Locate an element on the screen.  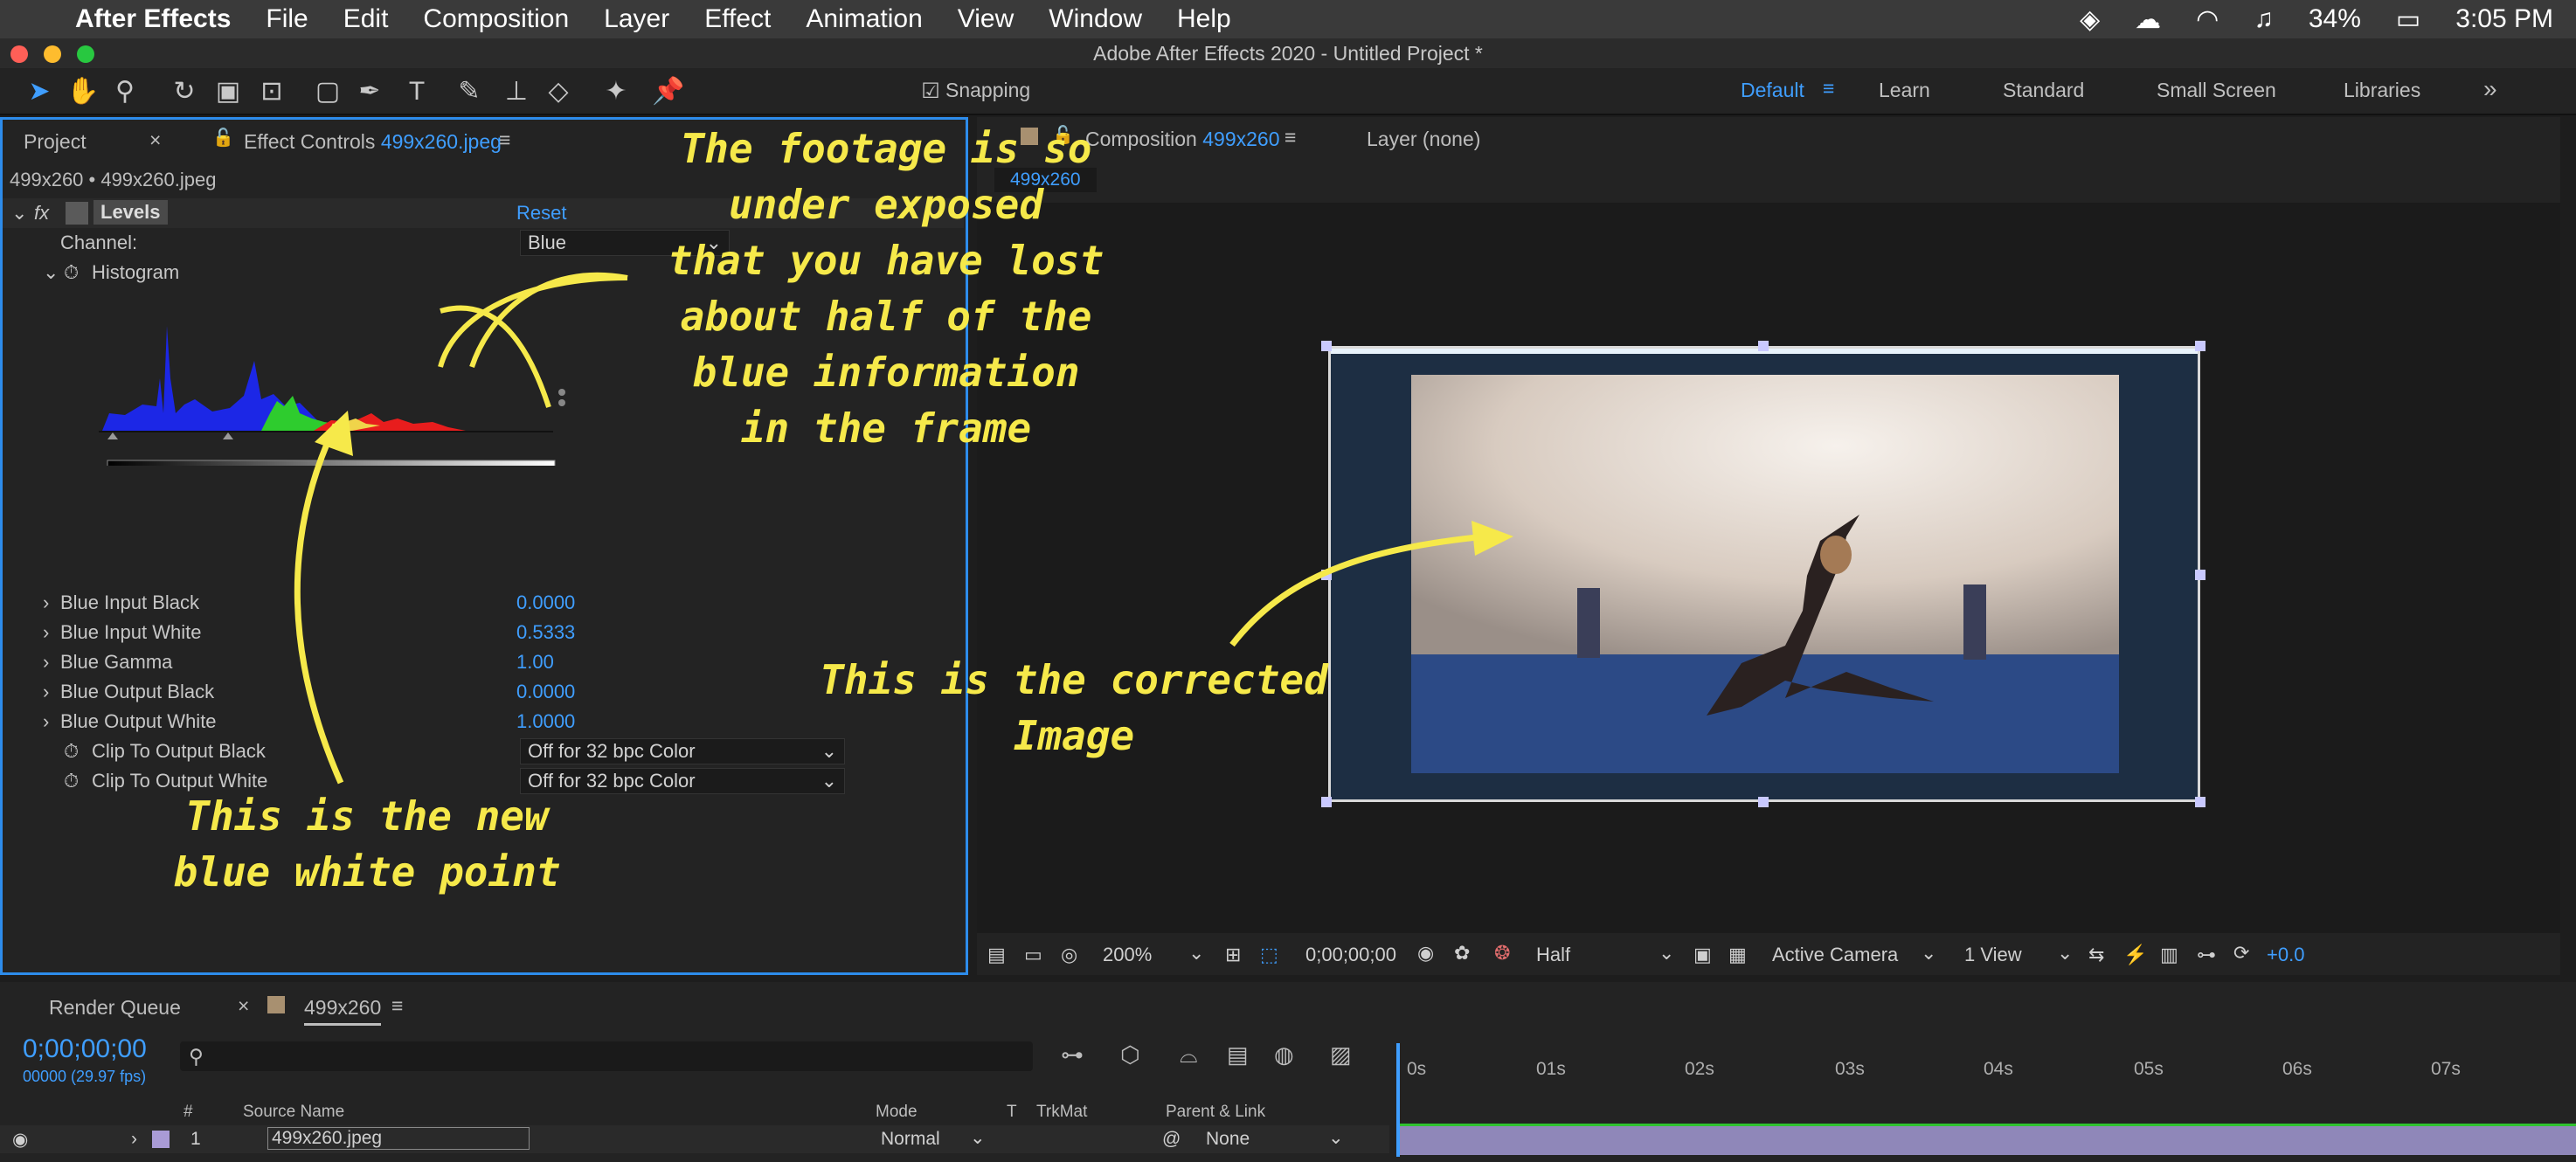
arrow-white-point is located at coordinates (319, 604).